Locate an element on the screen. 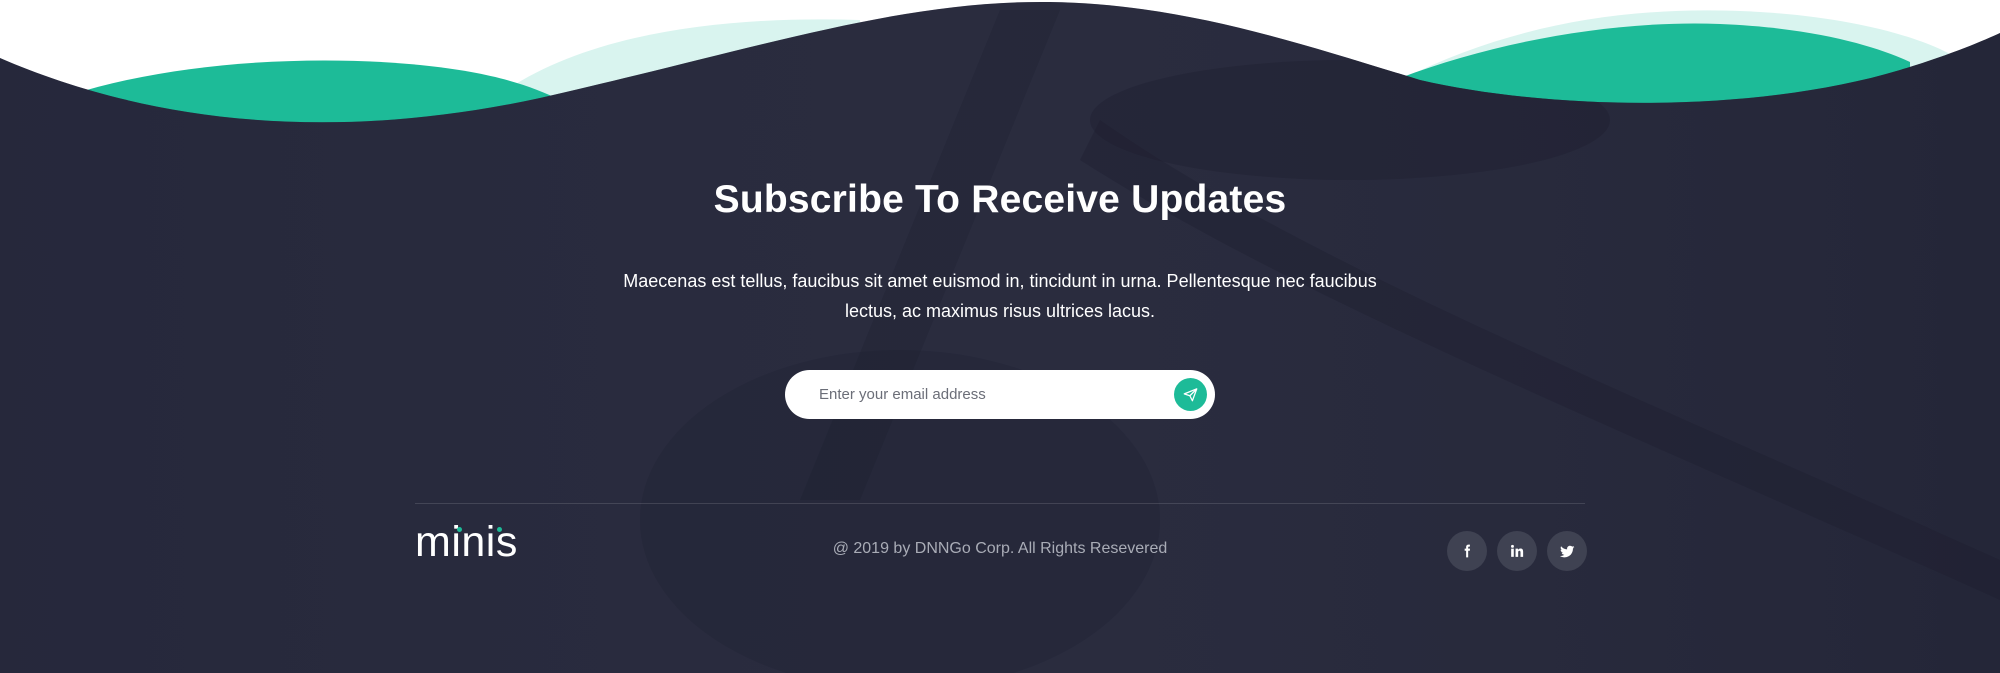 The height and width of the screenshot is (673, 2000). facebook-icon is located at coordinates (1467, 551).